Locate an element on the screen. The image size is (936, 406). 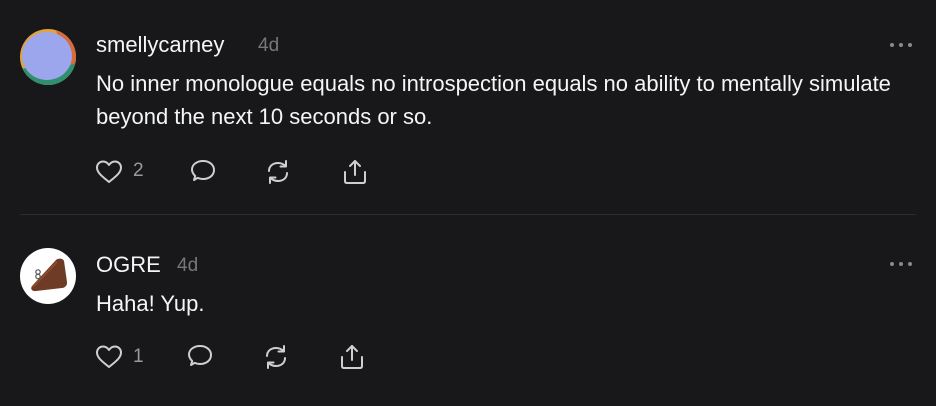
post-text: Haha! Yup. is located at coordinates (150, 303).